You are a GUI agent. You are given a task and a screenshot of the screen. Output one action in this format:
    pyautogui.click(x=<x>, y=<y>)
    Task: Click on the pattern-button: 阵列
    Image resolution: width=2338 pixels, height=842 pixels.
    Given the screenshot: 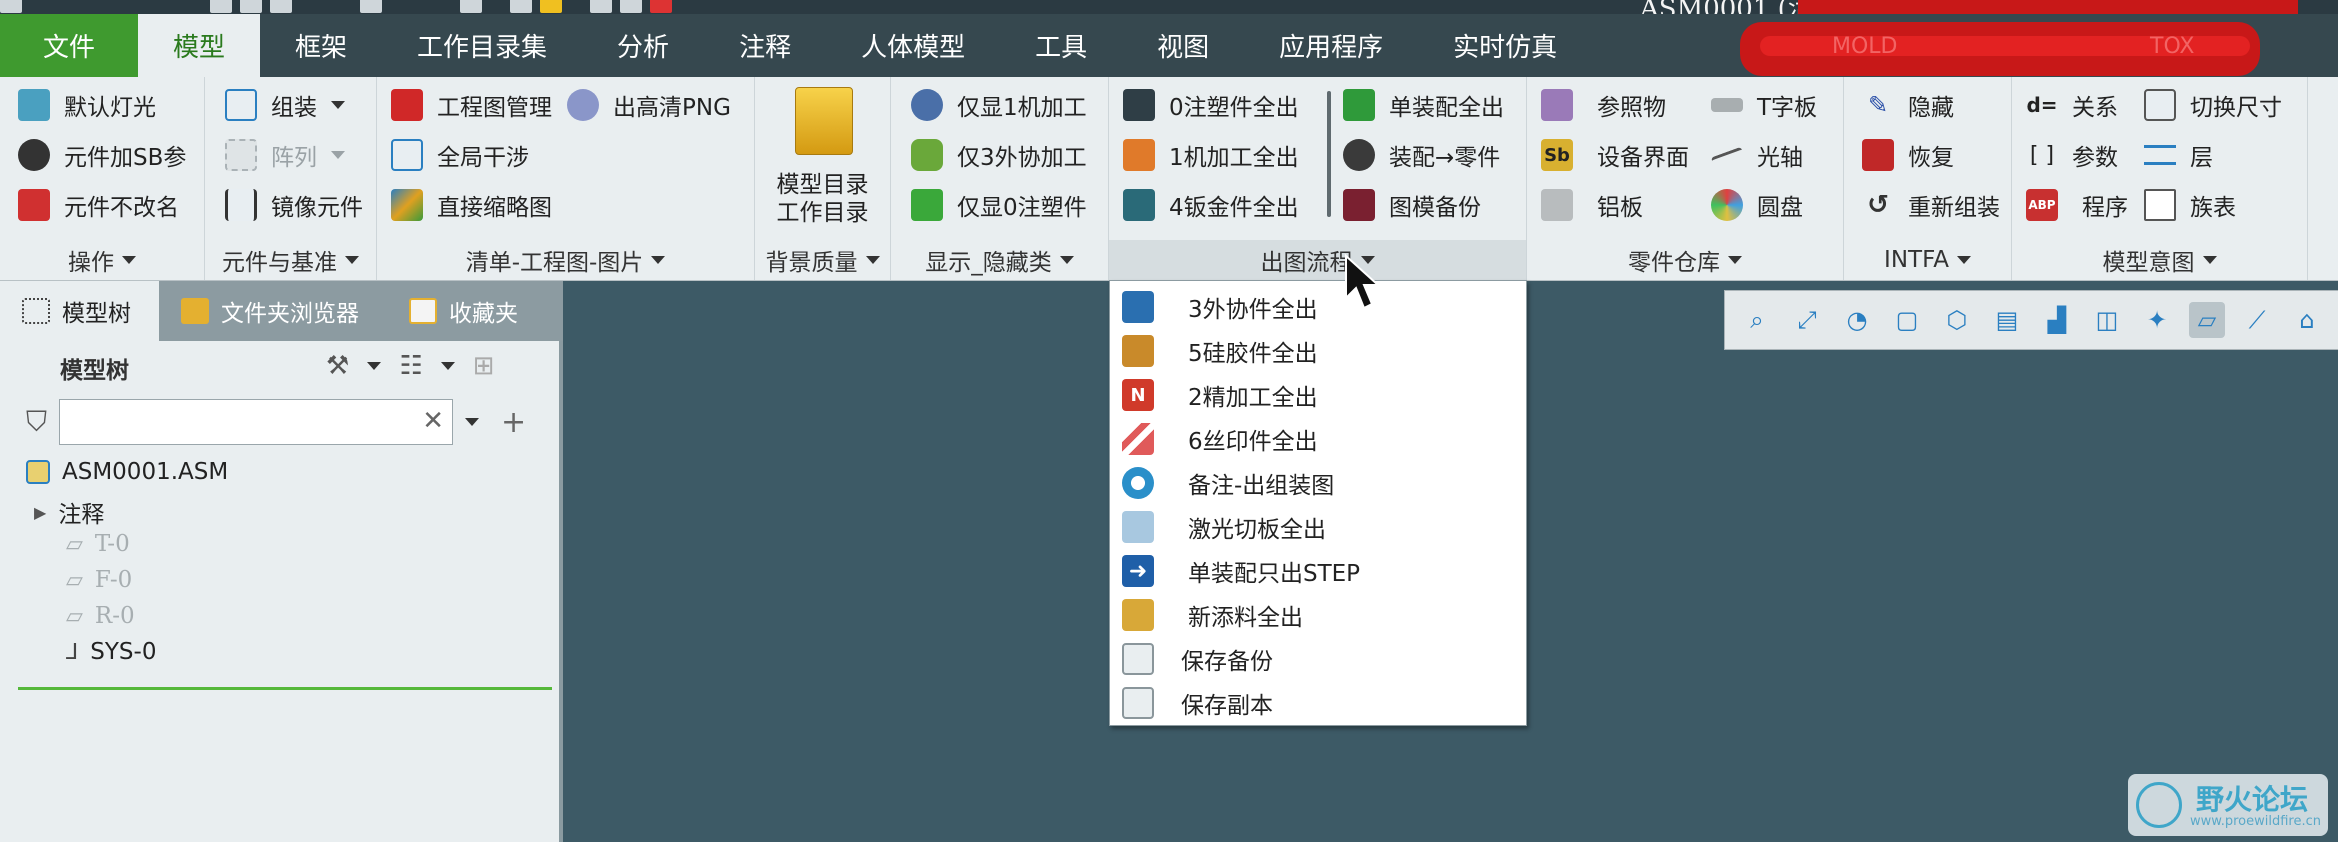 What is the action you would take?
    pyautogui.click(x=285, y=155)
    